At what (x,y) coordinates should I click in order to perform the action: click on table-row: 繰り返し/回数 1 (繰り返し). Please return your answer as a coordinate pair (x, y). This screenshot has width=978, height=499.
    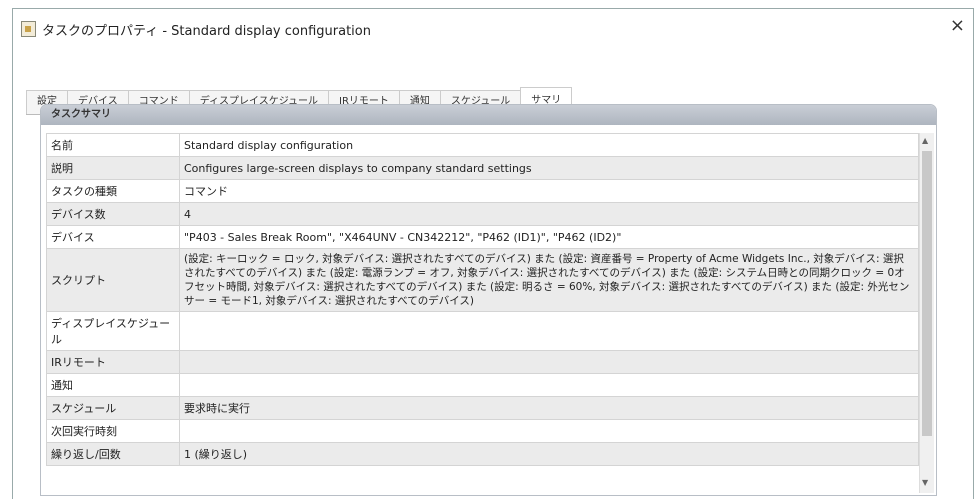
    Looking at the image, I should click on (482, 454).